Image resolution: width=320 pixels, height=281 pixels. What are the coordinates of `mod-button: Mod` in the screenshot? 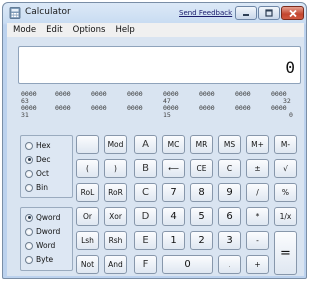 It's located at (115, 144).